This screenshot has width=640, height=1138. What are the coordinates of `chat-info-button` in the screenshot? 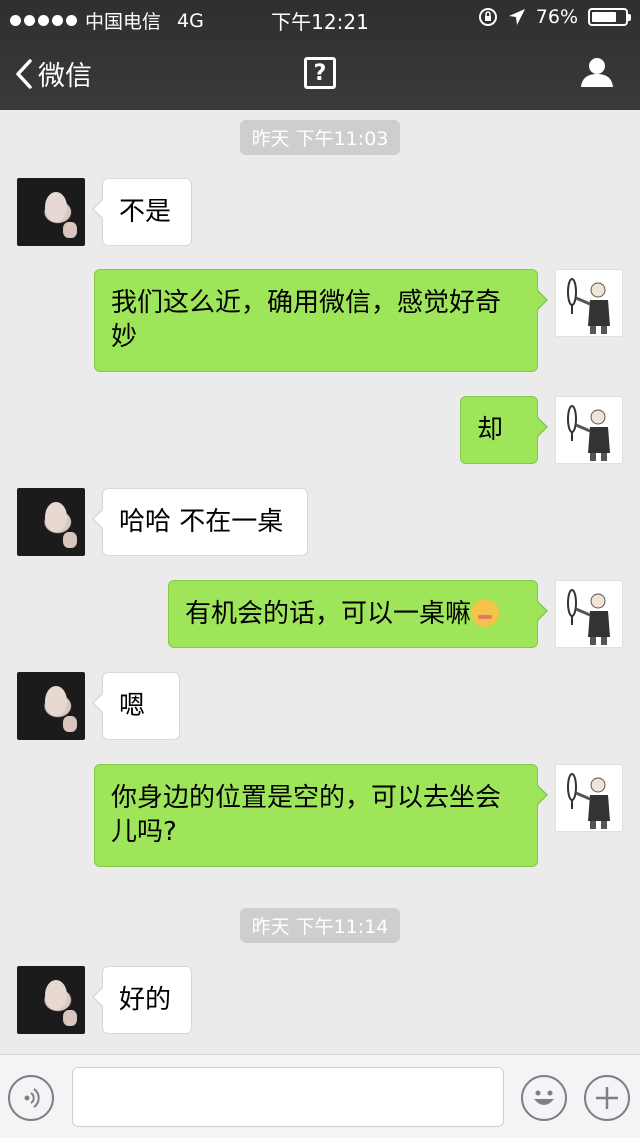 It's located at (597, 74).